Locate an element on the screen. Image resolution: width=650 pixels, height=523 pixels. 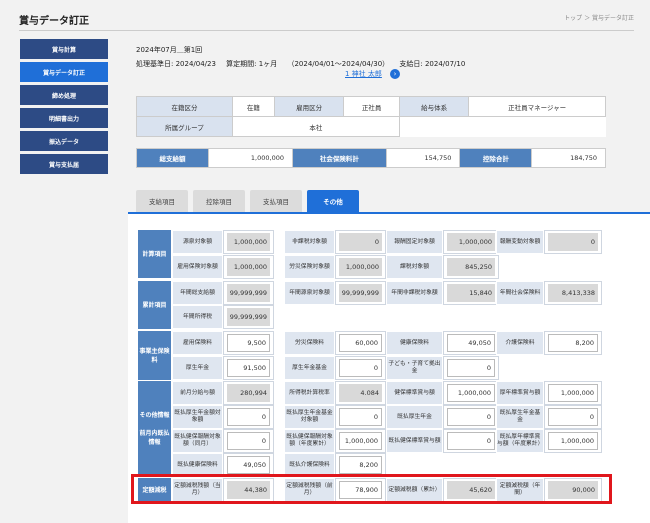
totals-label: 控除合計 is located at coordinates (496, 158).